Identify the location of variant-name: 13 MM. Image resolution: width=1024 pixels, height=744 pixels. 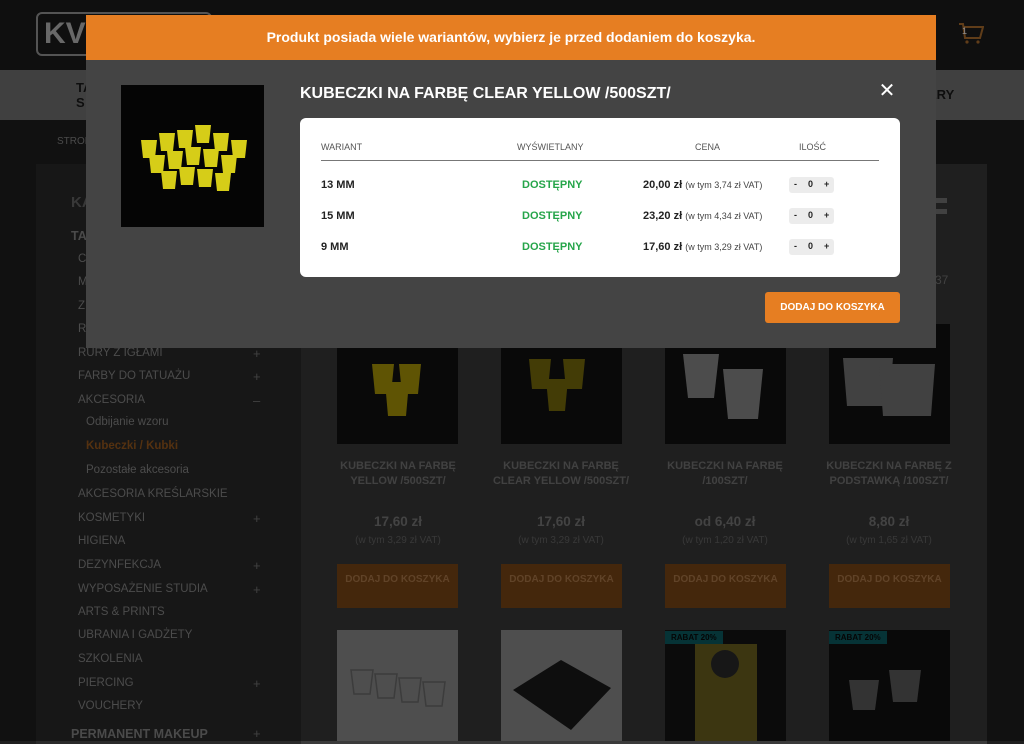
(338, 185).